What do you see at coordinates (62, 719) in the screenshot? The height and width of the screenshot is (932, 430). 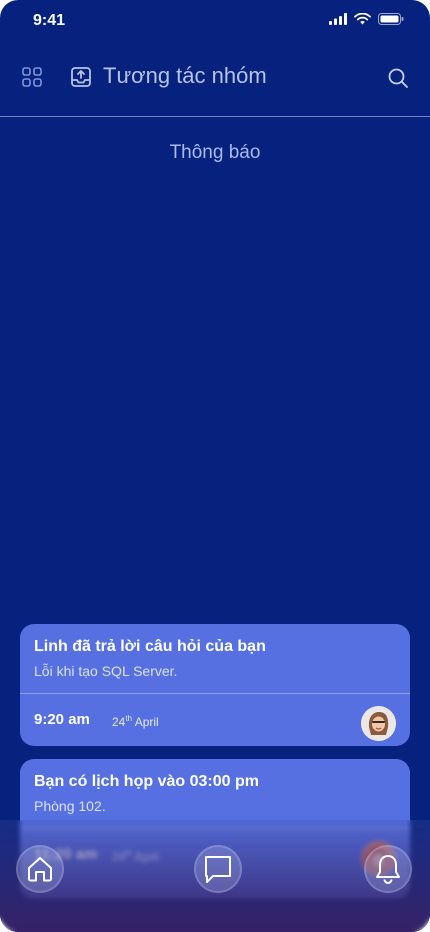 I see `notification-time: 9:20 am` at bounding box center [62, 719].